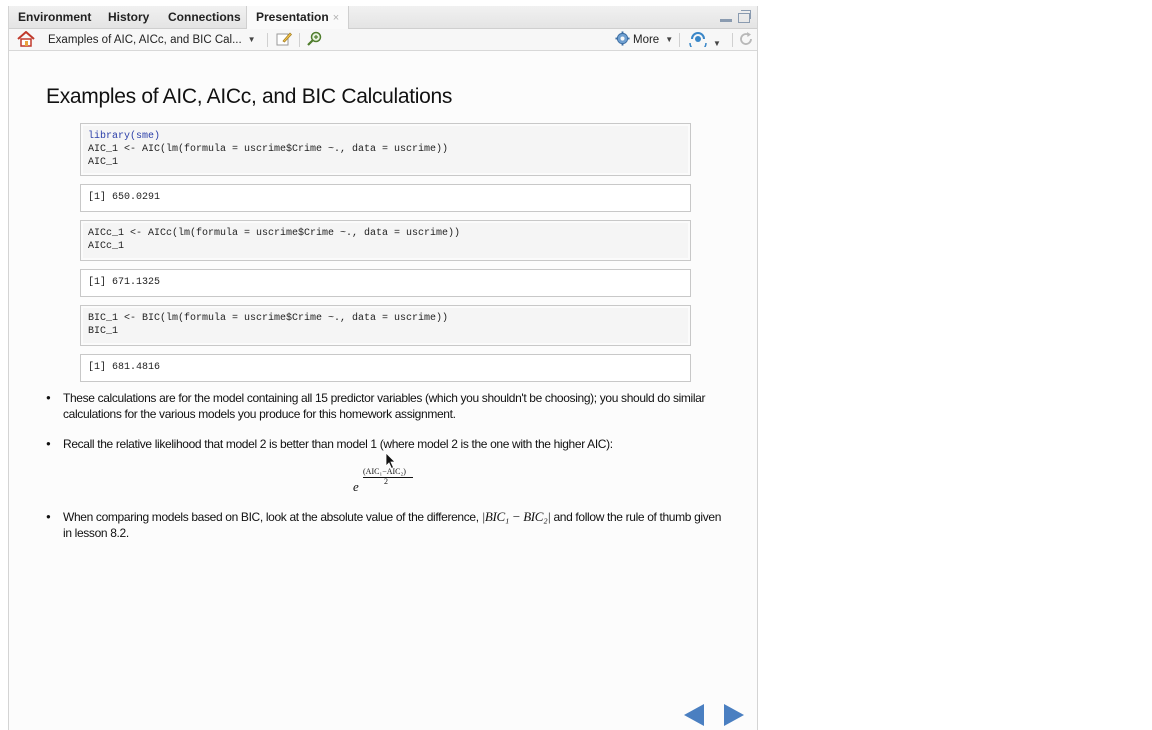 The height and width of the screenshot is (730, 1152). Describe the element at coordinates (694, 715) in the screenshot. I see `previous-slide-arrow-icon` at that location.